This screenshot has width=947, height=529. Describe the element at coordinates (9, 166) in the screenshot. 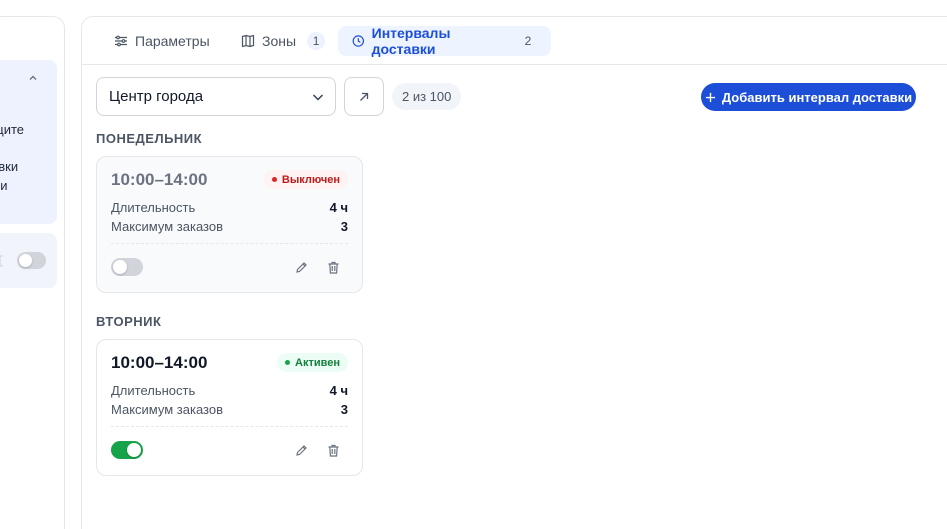

I see `left-card-text: авки` at that location.